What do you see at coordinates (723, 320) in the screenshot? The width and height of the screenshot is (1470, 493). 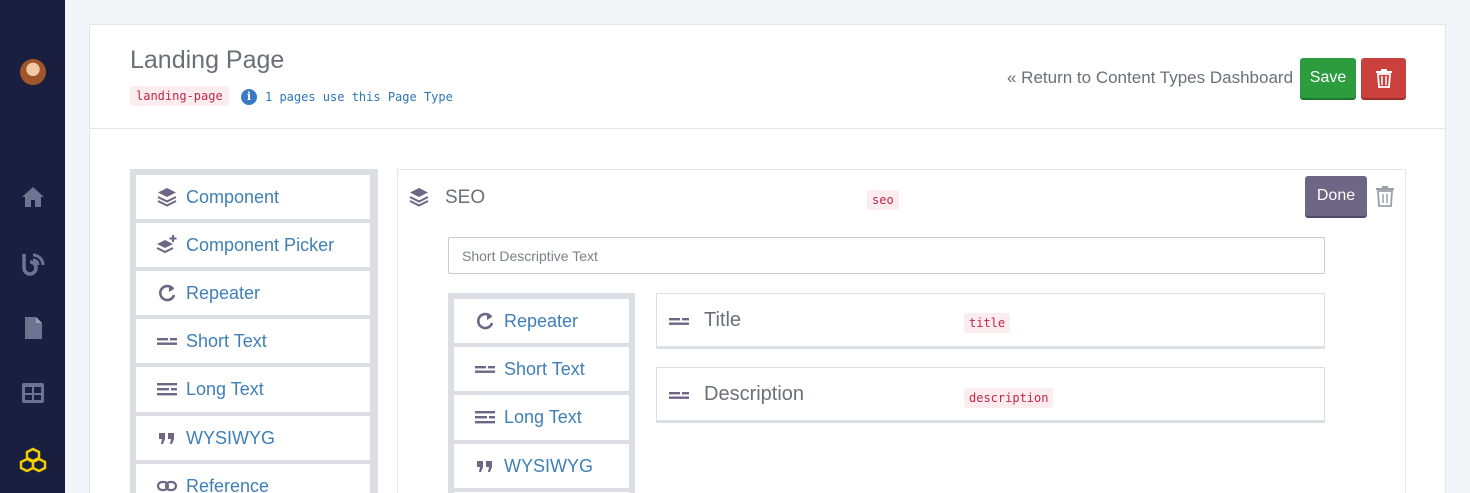 I see `field-name: Title` at bounding box center [723, 320].